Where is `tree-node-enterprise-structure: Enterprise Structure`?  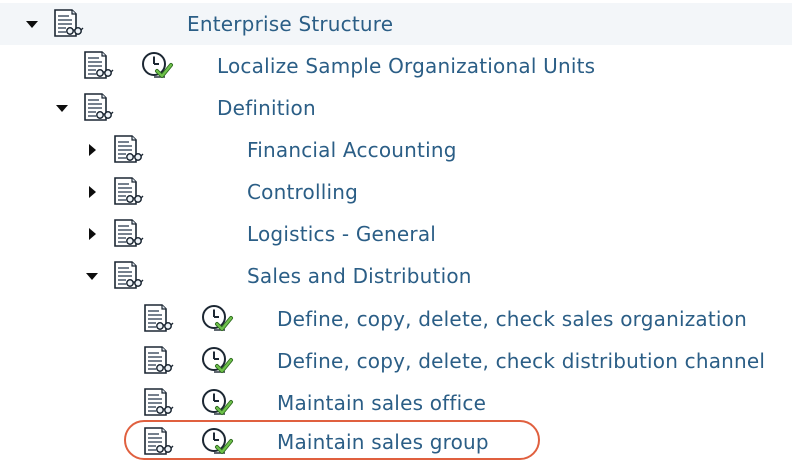
tree-node-enterprise-structure: Enterprise Structure is located at coordinates (396, 24).